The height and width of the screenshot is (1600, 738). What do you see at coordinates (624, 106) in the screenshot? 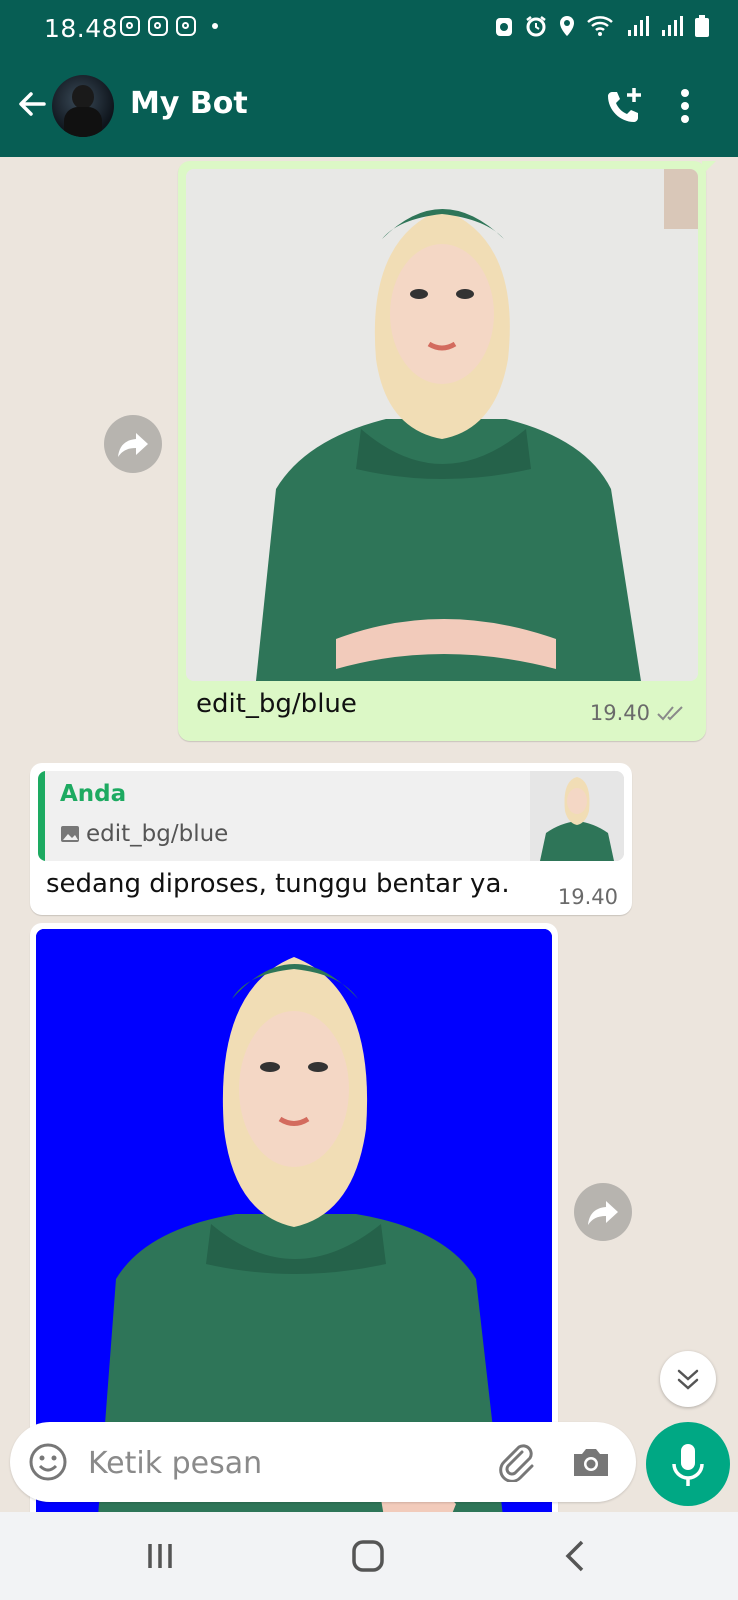
I see `call-add-icon` at bounding box center [624, 106].